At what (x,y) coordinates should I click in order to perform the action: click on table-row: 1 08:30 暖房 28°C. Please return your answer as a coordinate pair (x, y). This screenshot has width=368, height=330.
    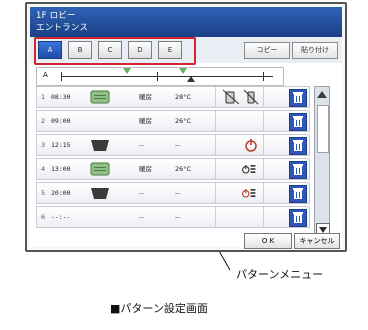
    Looking at the image, I should click on (173, 97).